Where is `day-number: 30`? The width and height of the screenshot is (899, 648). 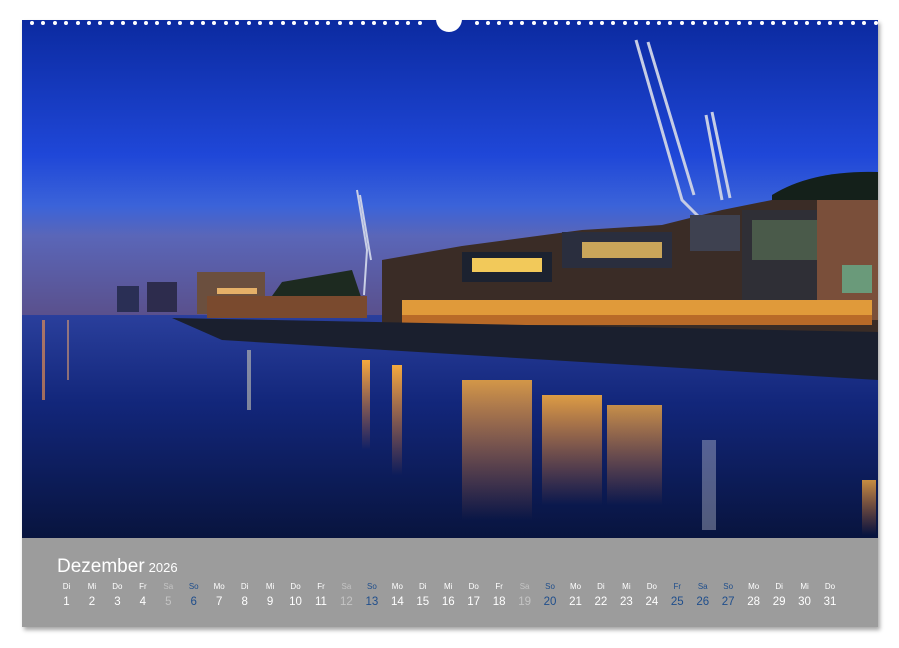 day-number: 30 is located at coordinates (804, 602).